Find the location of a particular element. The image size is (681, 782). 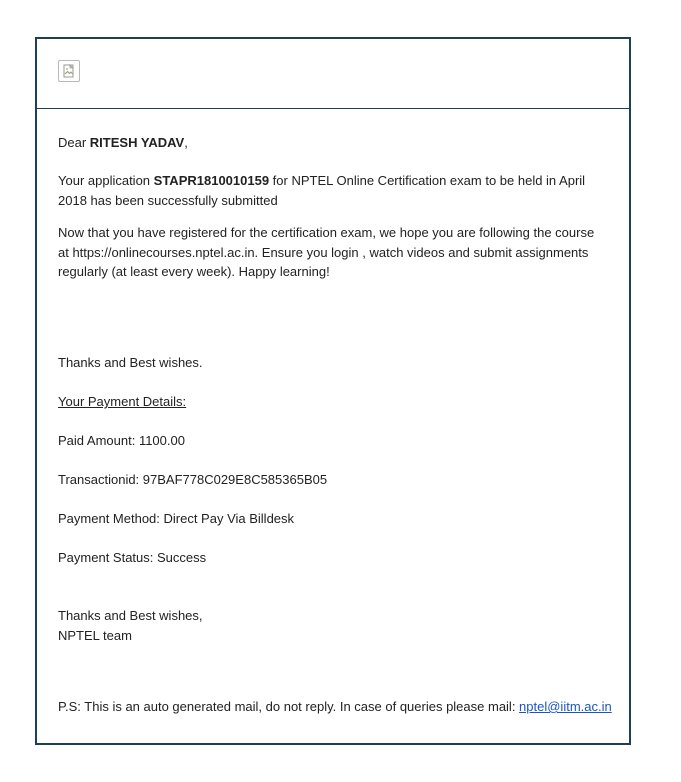

application-prefix: Your application is located at coordinates (106, 180).